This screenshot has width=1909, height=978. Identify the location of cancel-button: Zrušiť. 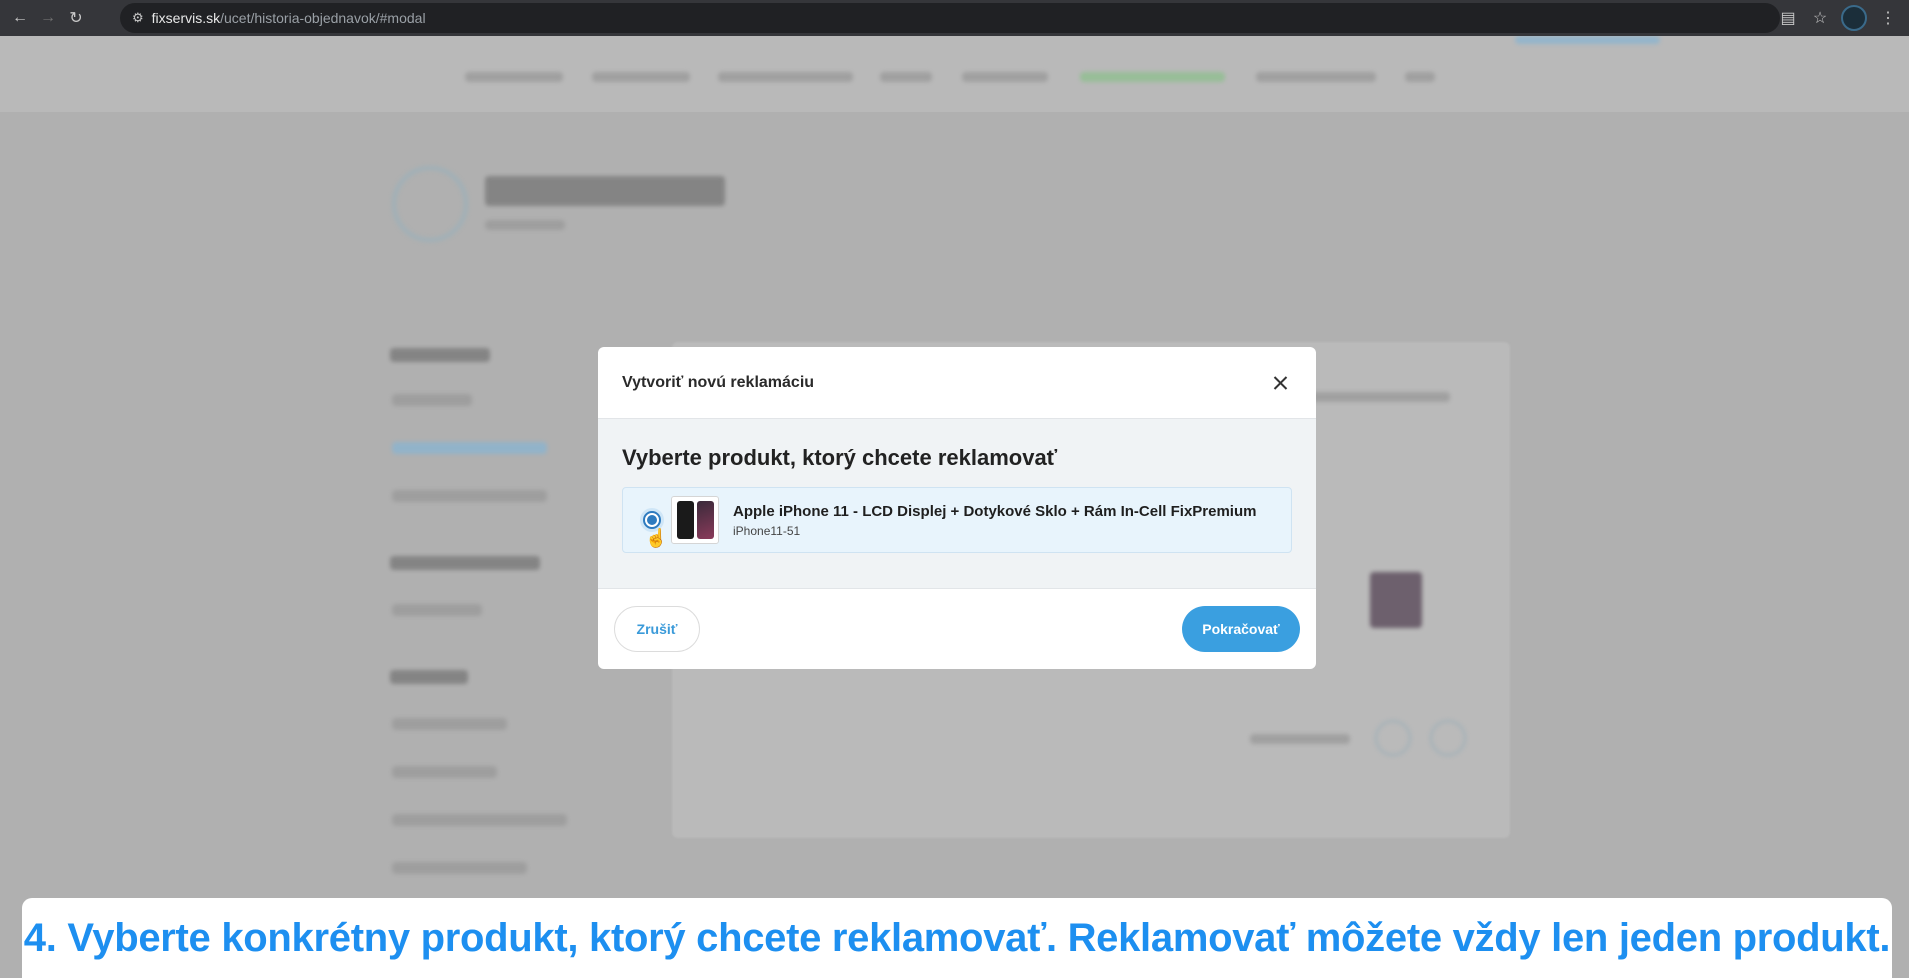
(657, 629).